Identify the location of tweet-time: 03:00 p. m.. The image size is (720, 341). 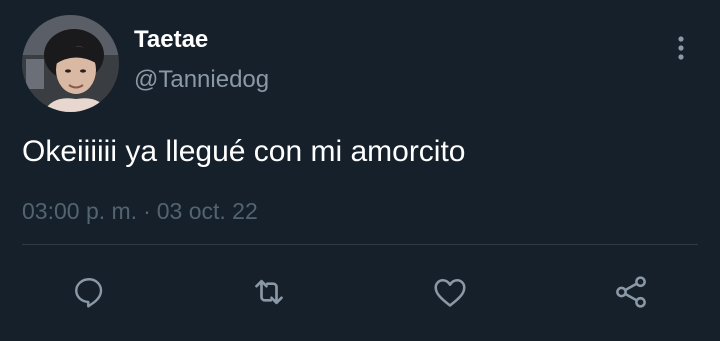
(80, 211).